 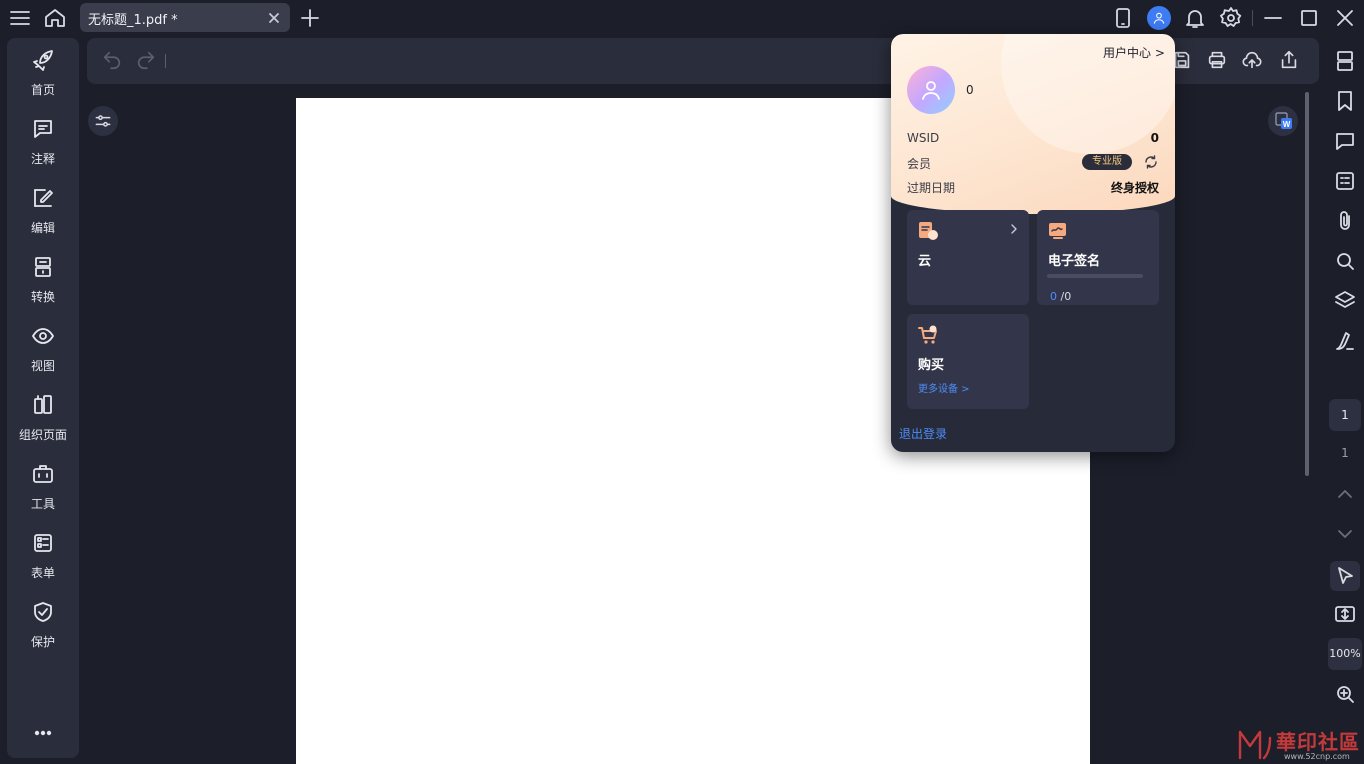 I want to click on cloud-title: 云, so click(x=925, y=261).